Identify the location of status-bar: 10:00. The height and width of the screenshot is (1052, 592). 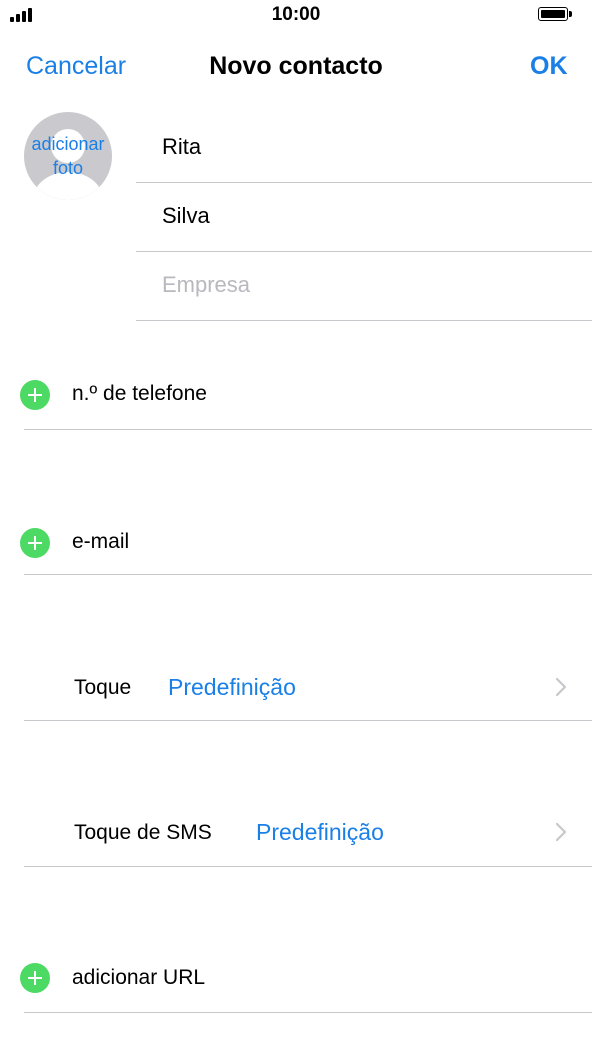
(296, 15).